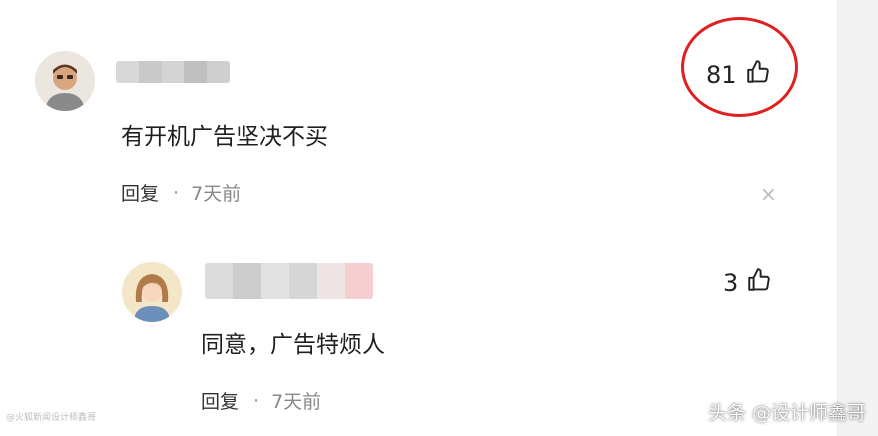 Image resolution: width=878 pixels, height=436 pixels. Describe the element at coordinates (731, 283) in the screenshot. I see `like-count: 3` at that location.